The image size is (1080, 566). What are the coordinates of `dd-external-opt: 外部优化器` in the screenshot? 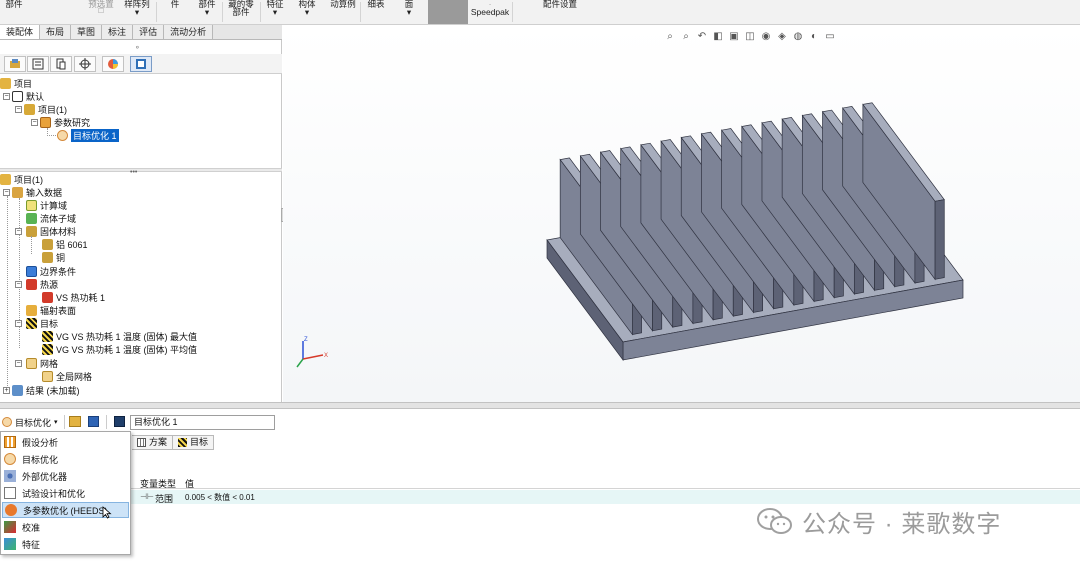 It's located at (65, 476).